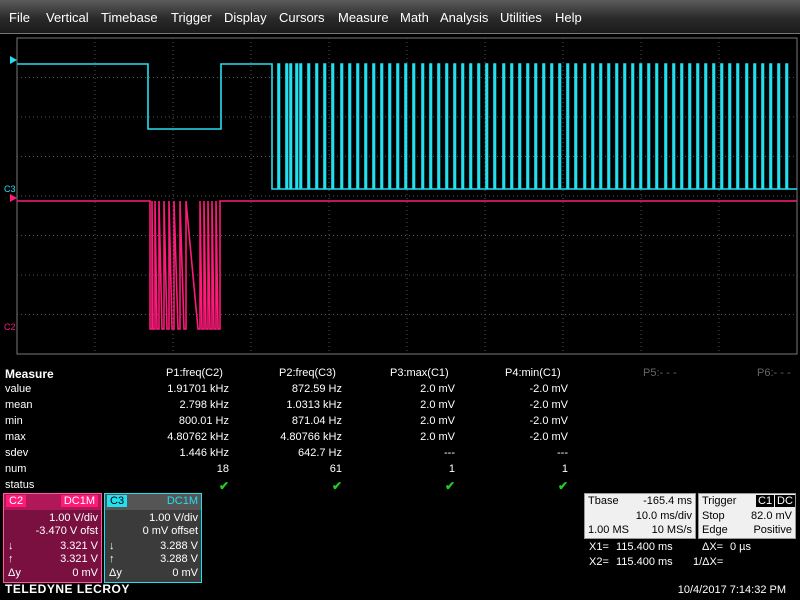 The width and height of the screenshot is (800, 600). What do you see at coordinates (319, 453) in the screenshot?
I see `measure-value: 642.7 Hz` at bounding box center [319, 453].